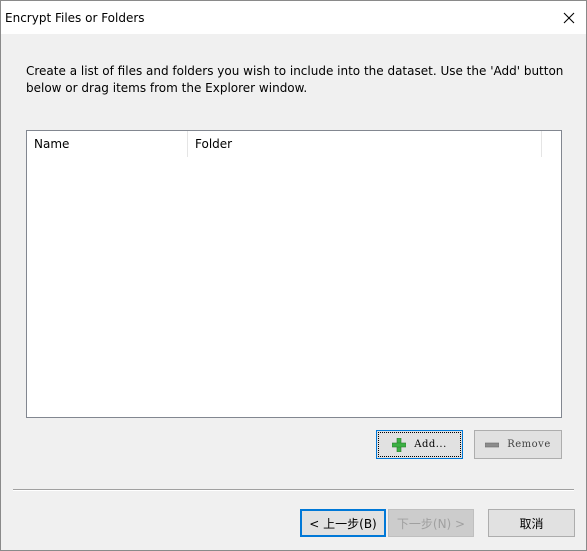 This screenshot has height=551, width=587. Describe the element at coordinates (343, 523) in the screenshot. I see `back-button: < 上一步(B)` at that location.